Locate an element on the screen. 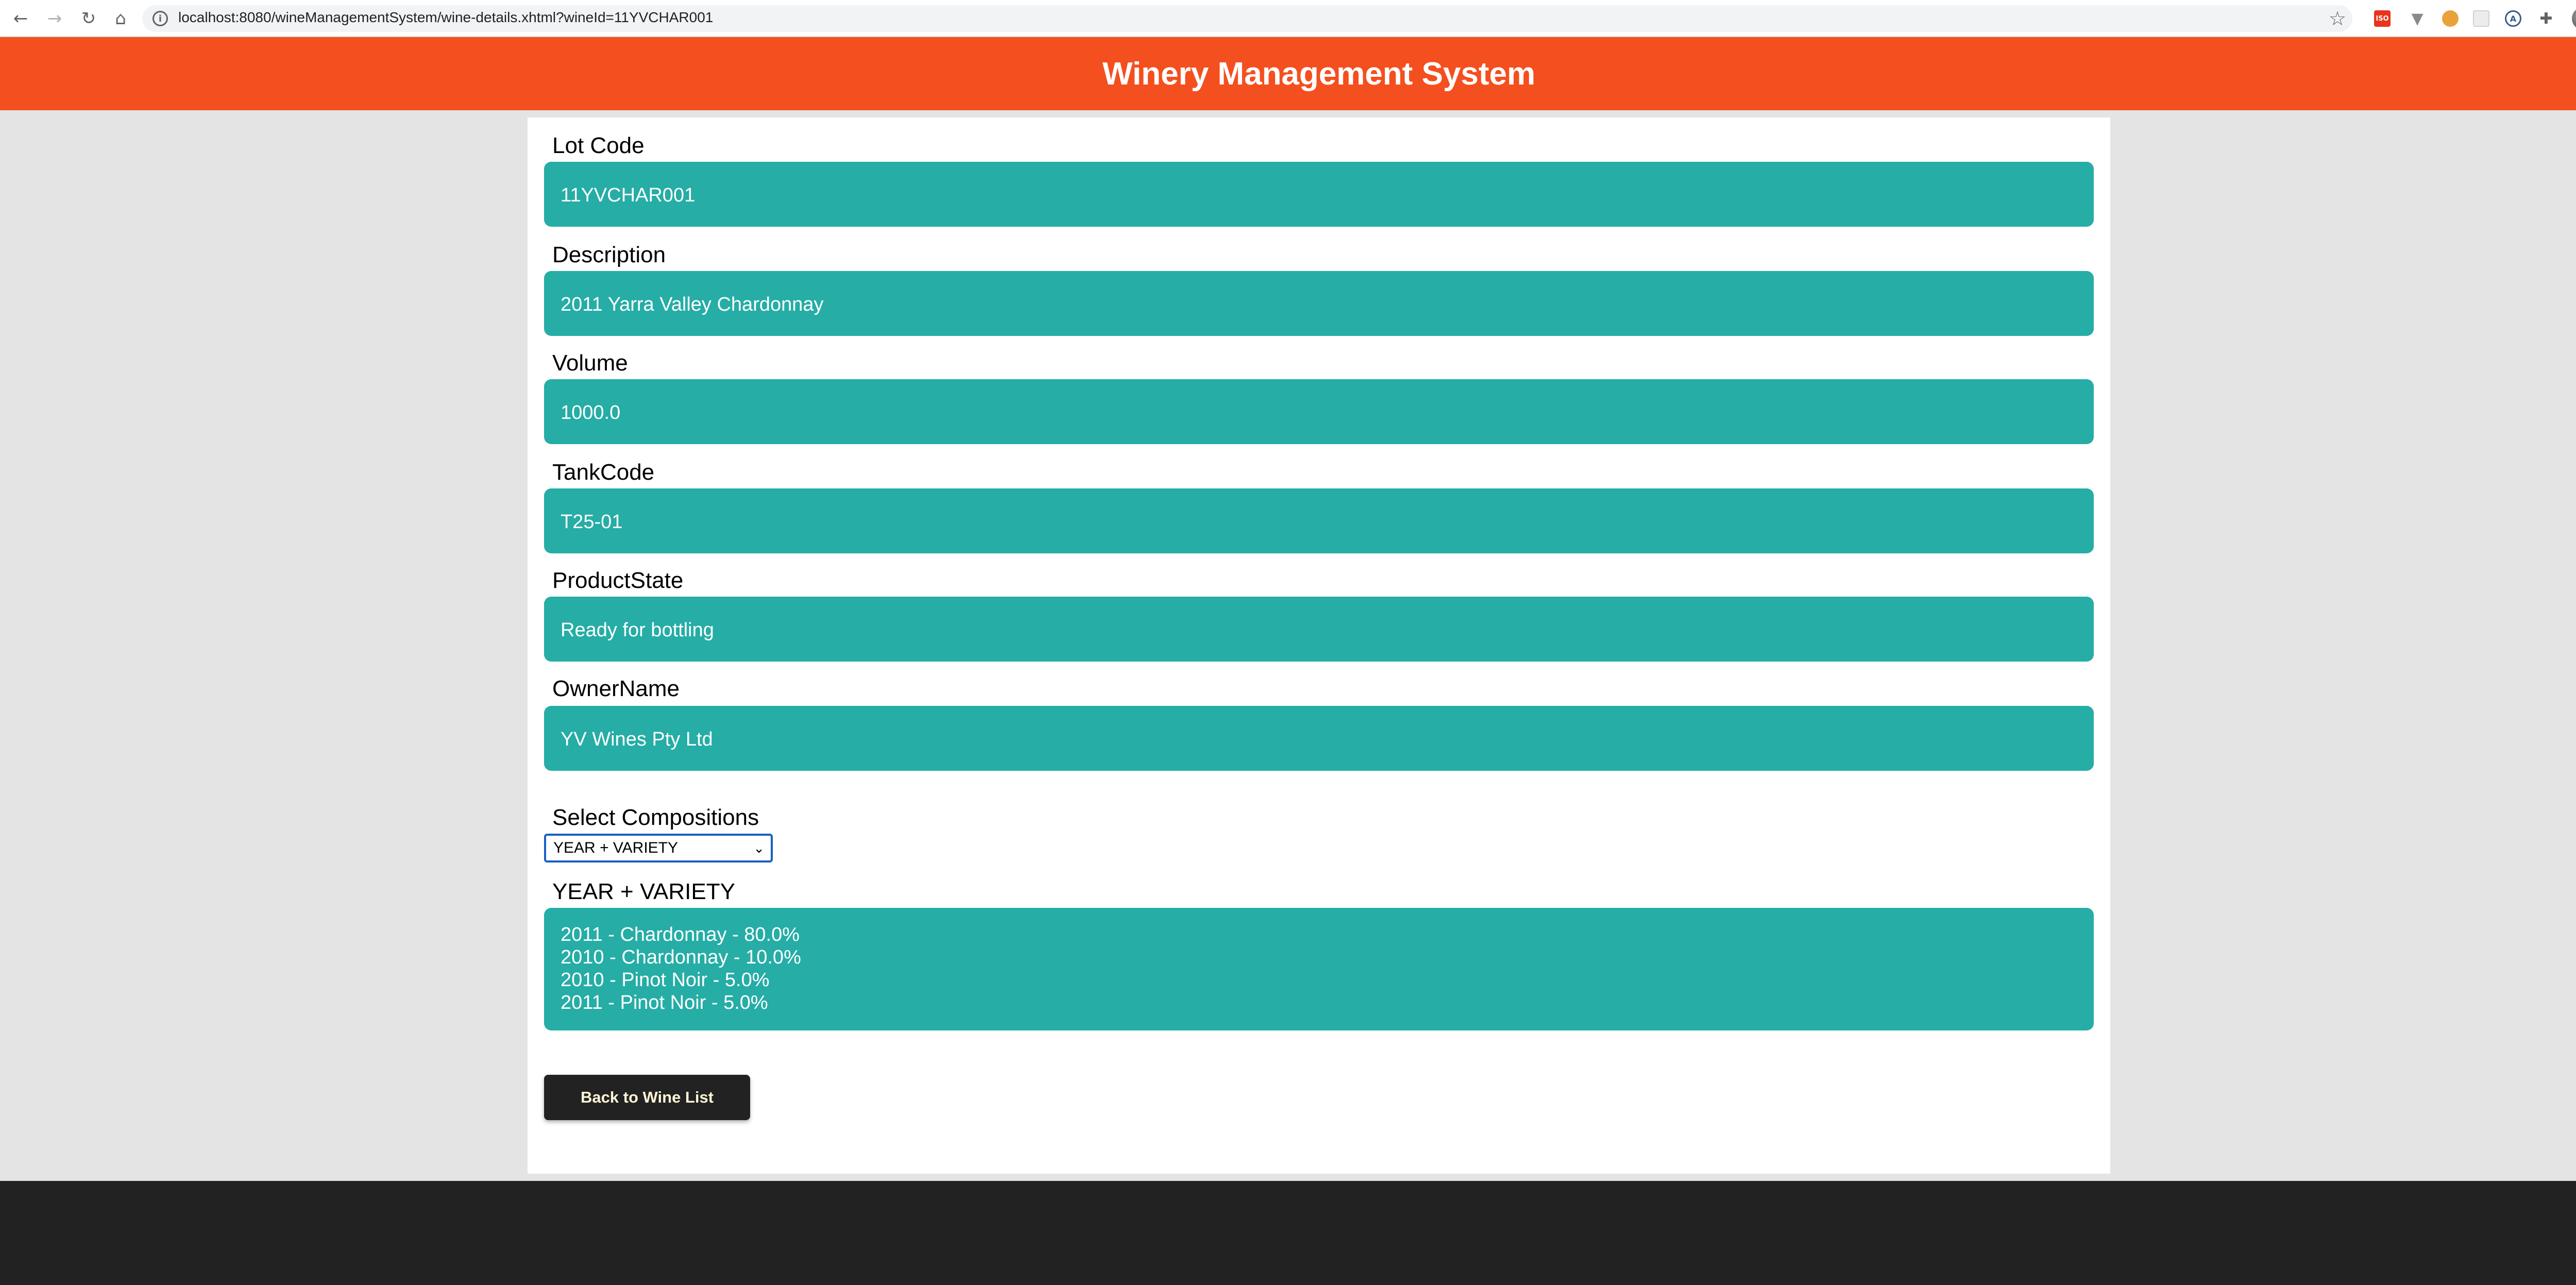  bookmark-star-icon: ☆ is located at coordinates (2337, 18).